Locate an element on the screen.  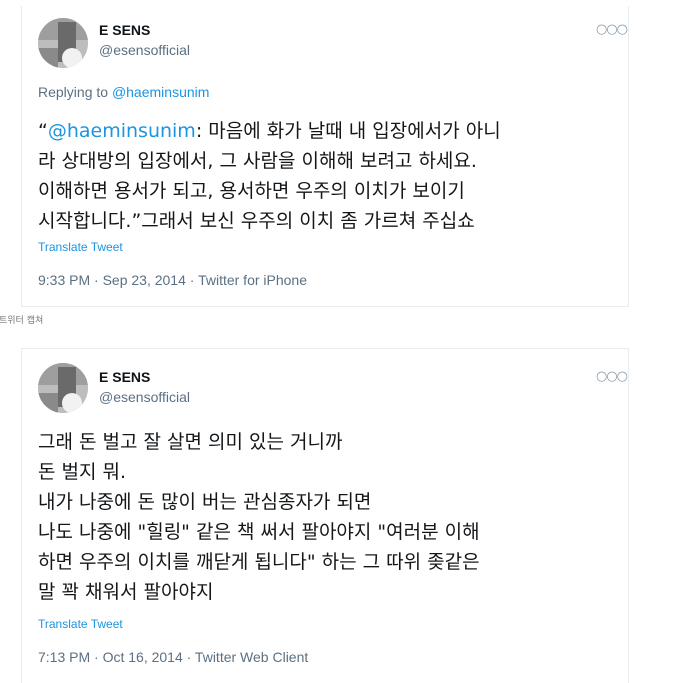
replying-to: Replying to @haeminsunim is located at coordinates (123, 92).